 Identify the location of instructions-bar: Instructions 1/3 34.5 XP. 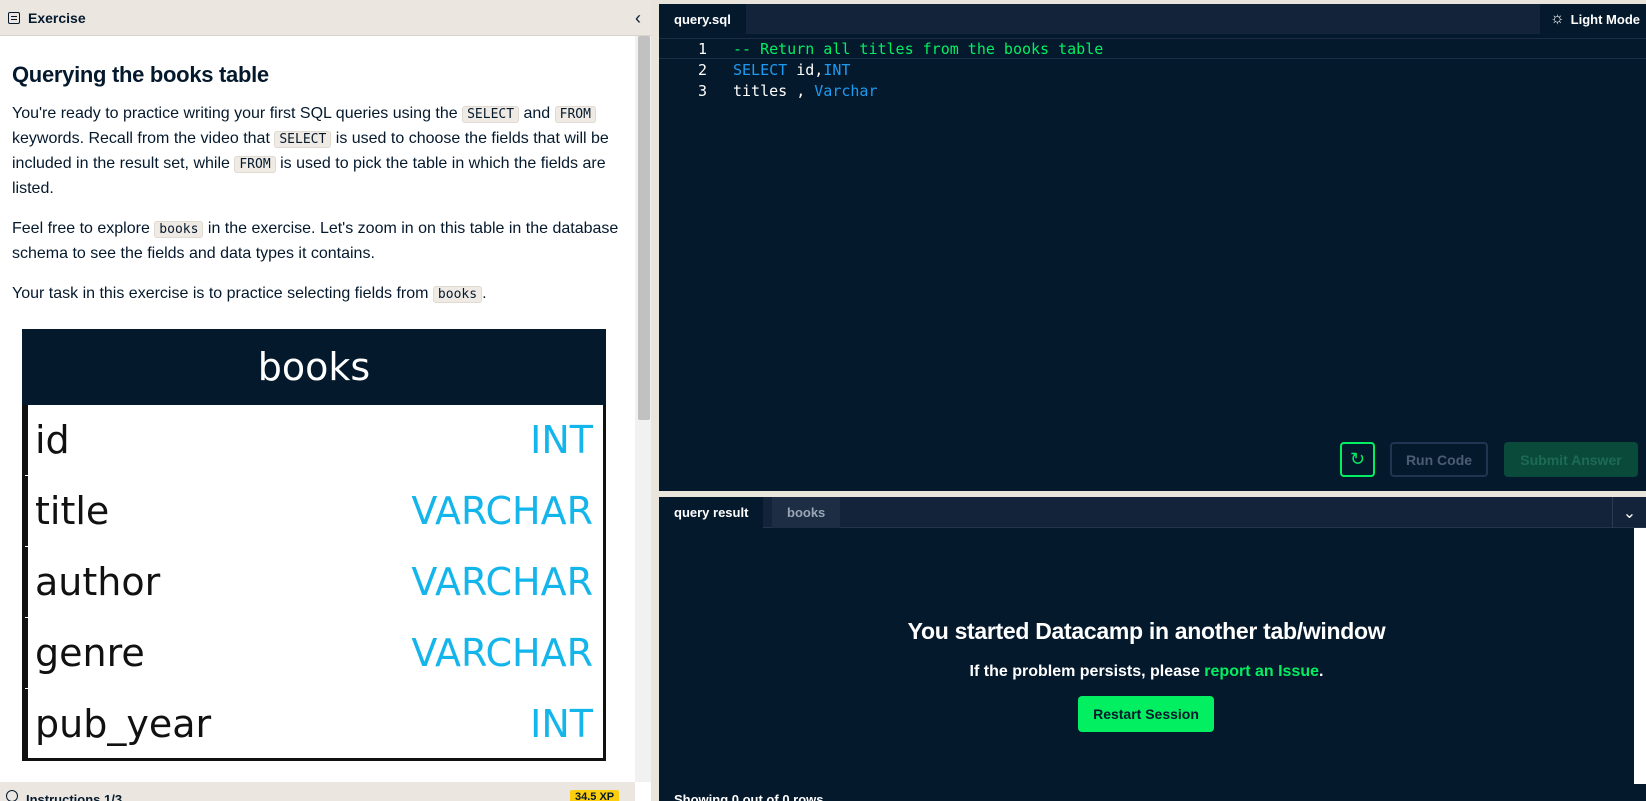
(317, 791).